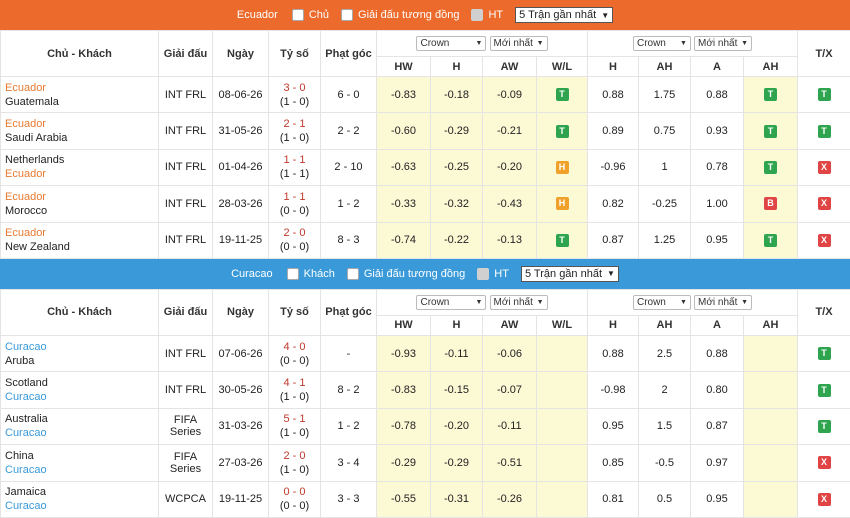 This screenshot has width=850, height=518. Describe the element at coordinates (81, 174) in the screenshot. I see `team-away-link: Ecuador` at that location.